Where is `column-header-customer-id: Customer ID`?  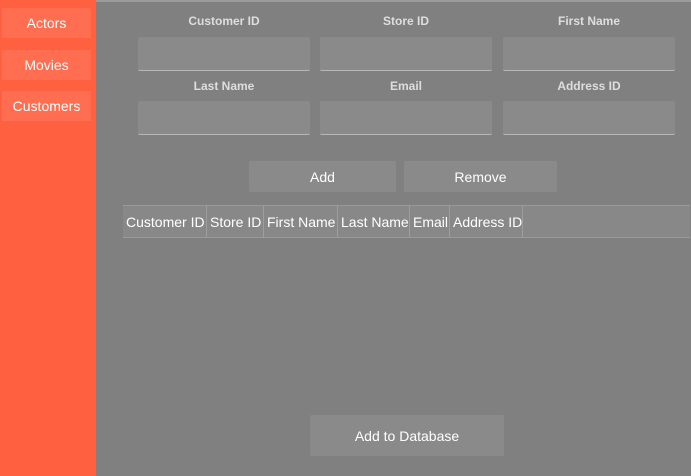
column-header-customer-id: Customer ID is located at coordinates (165, 221).